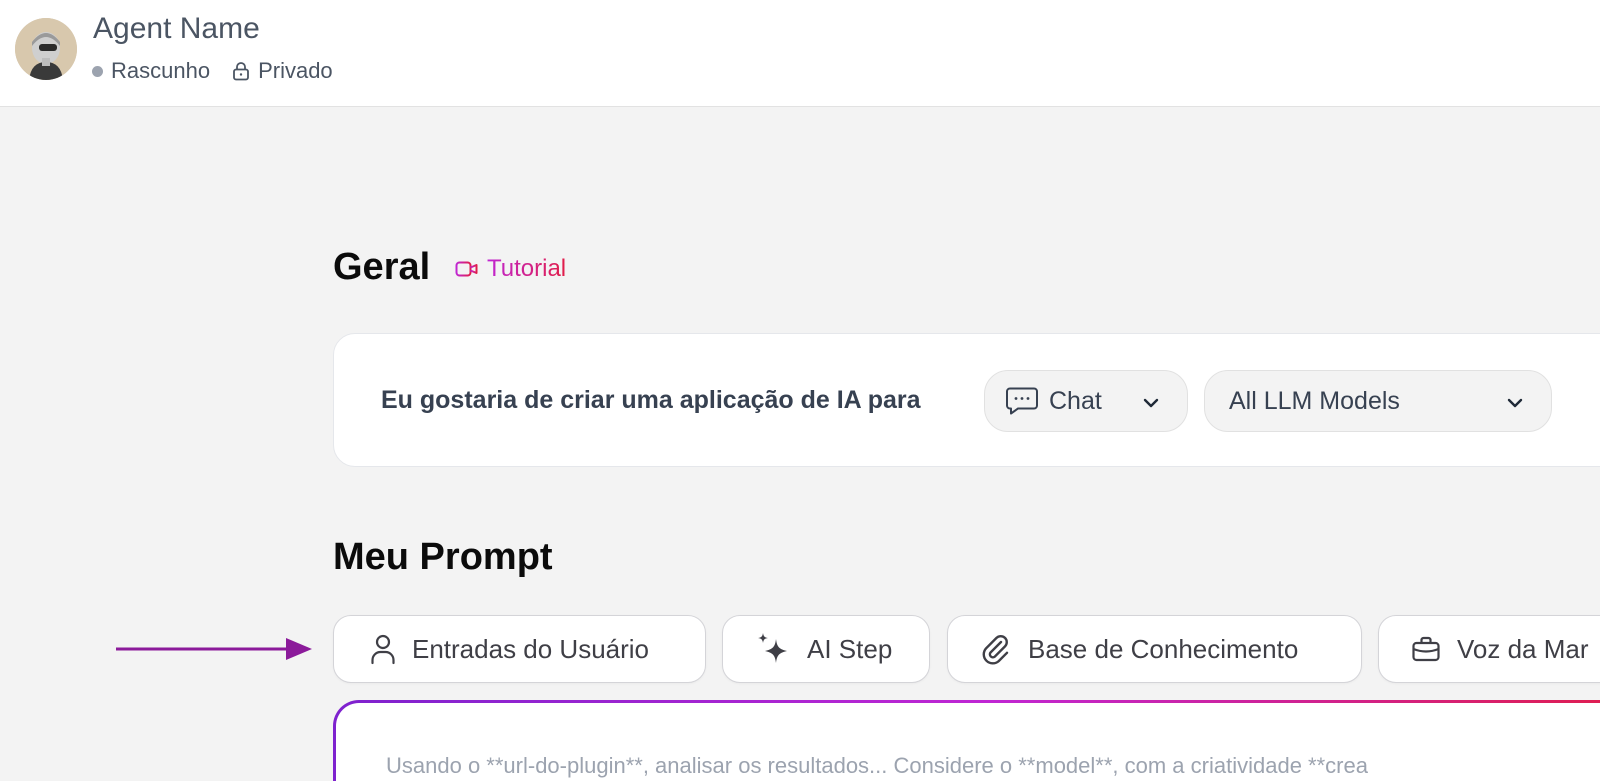  I want to click on agent-name: Agent Name, so click(176, 29).